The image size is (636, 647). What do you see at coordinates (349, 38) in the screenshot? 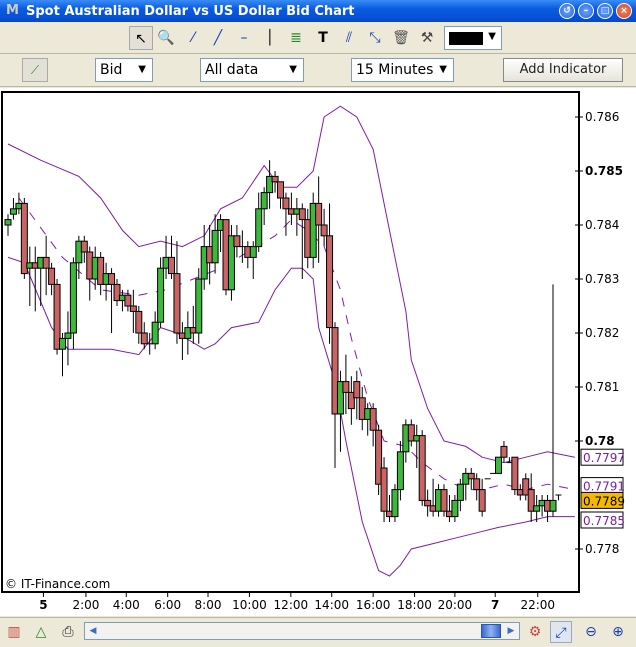
I see `parallel-lines-icon: ⫽` at bounding box center [349, 38].